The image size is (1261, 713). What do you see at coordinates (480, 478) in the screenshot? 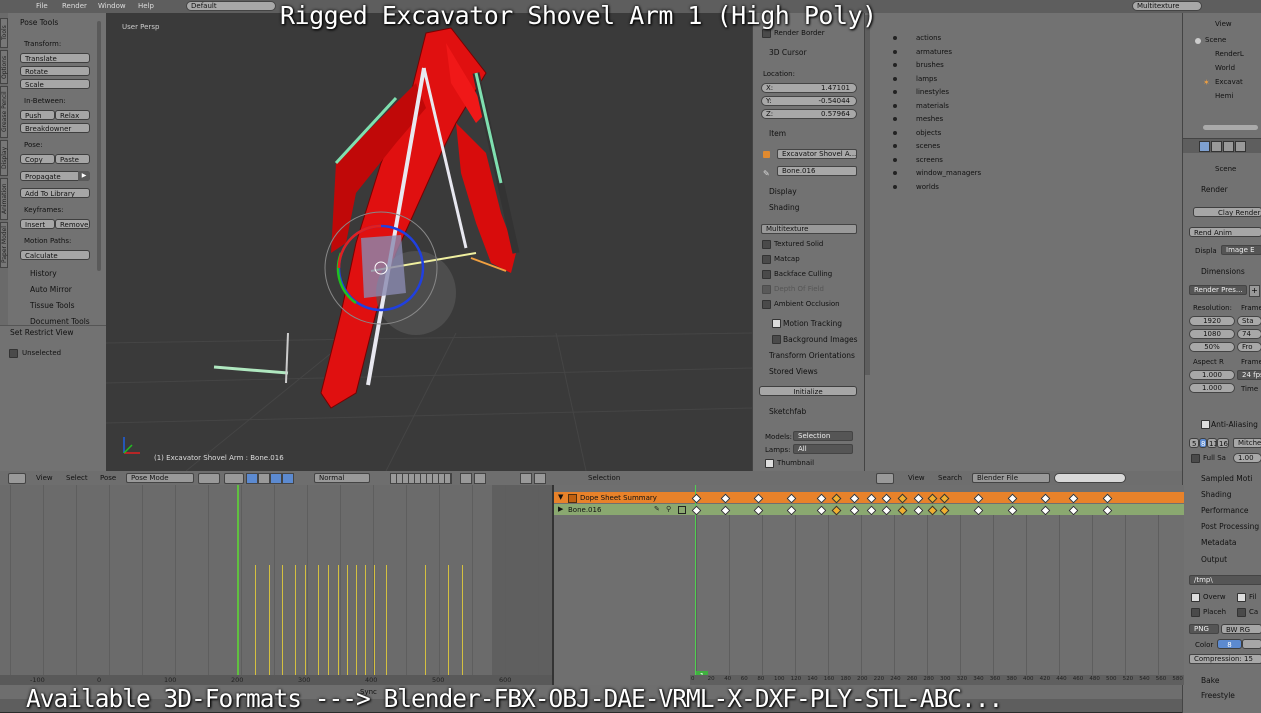
I see `proportional-icon` at bounding box center [480, 478].